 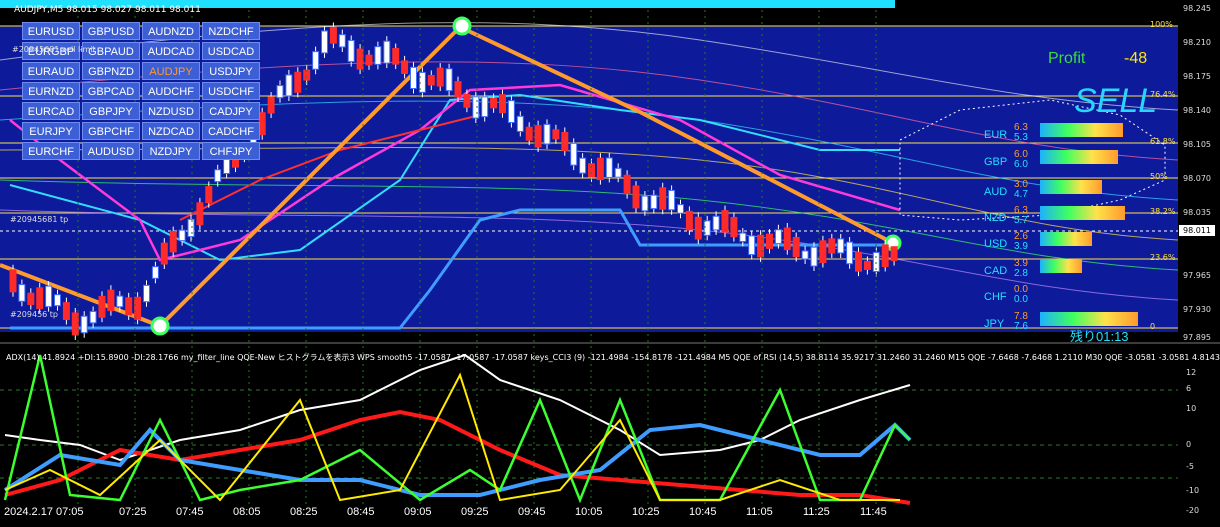 What do you see at coordinates (231, 31) in the screenshot?
I see `pair-button-nzdchf: NZDCHF` at bounding box center [231, 31].